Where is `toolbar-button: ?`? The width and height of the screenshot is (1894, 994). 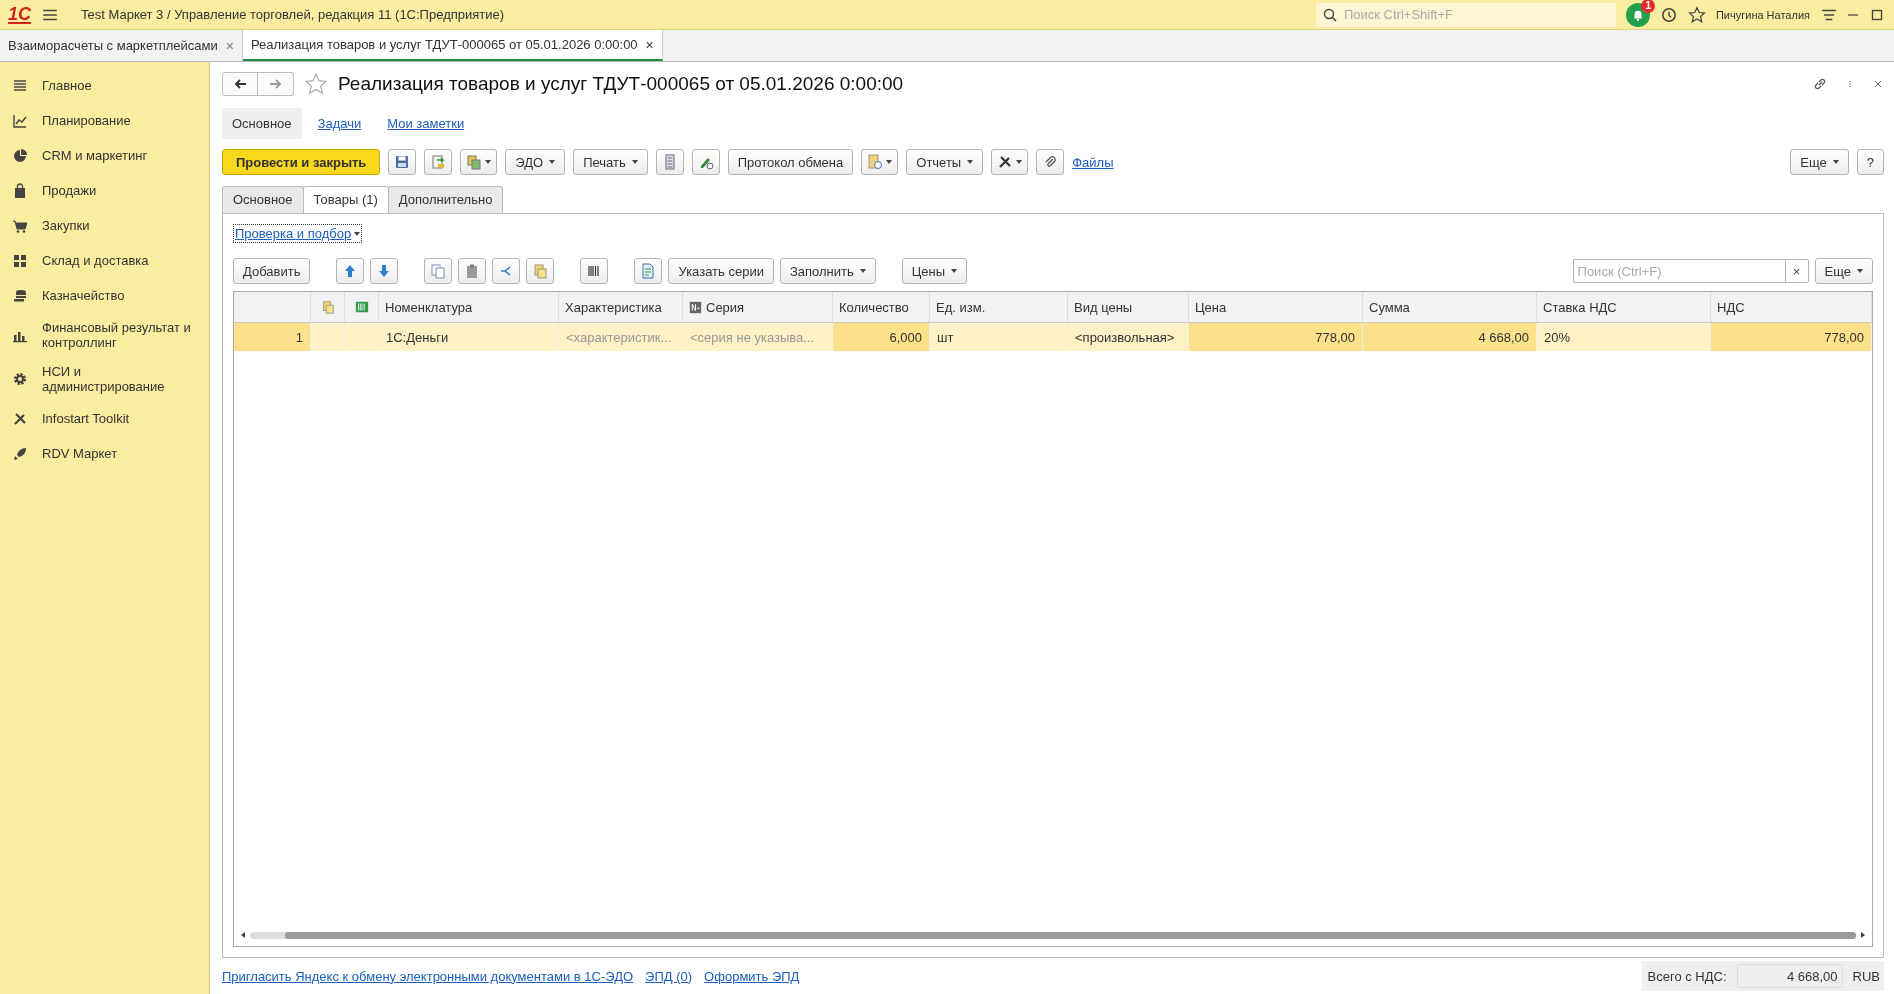
toolbar-button: ? is located at coordinates (1870, 162).